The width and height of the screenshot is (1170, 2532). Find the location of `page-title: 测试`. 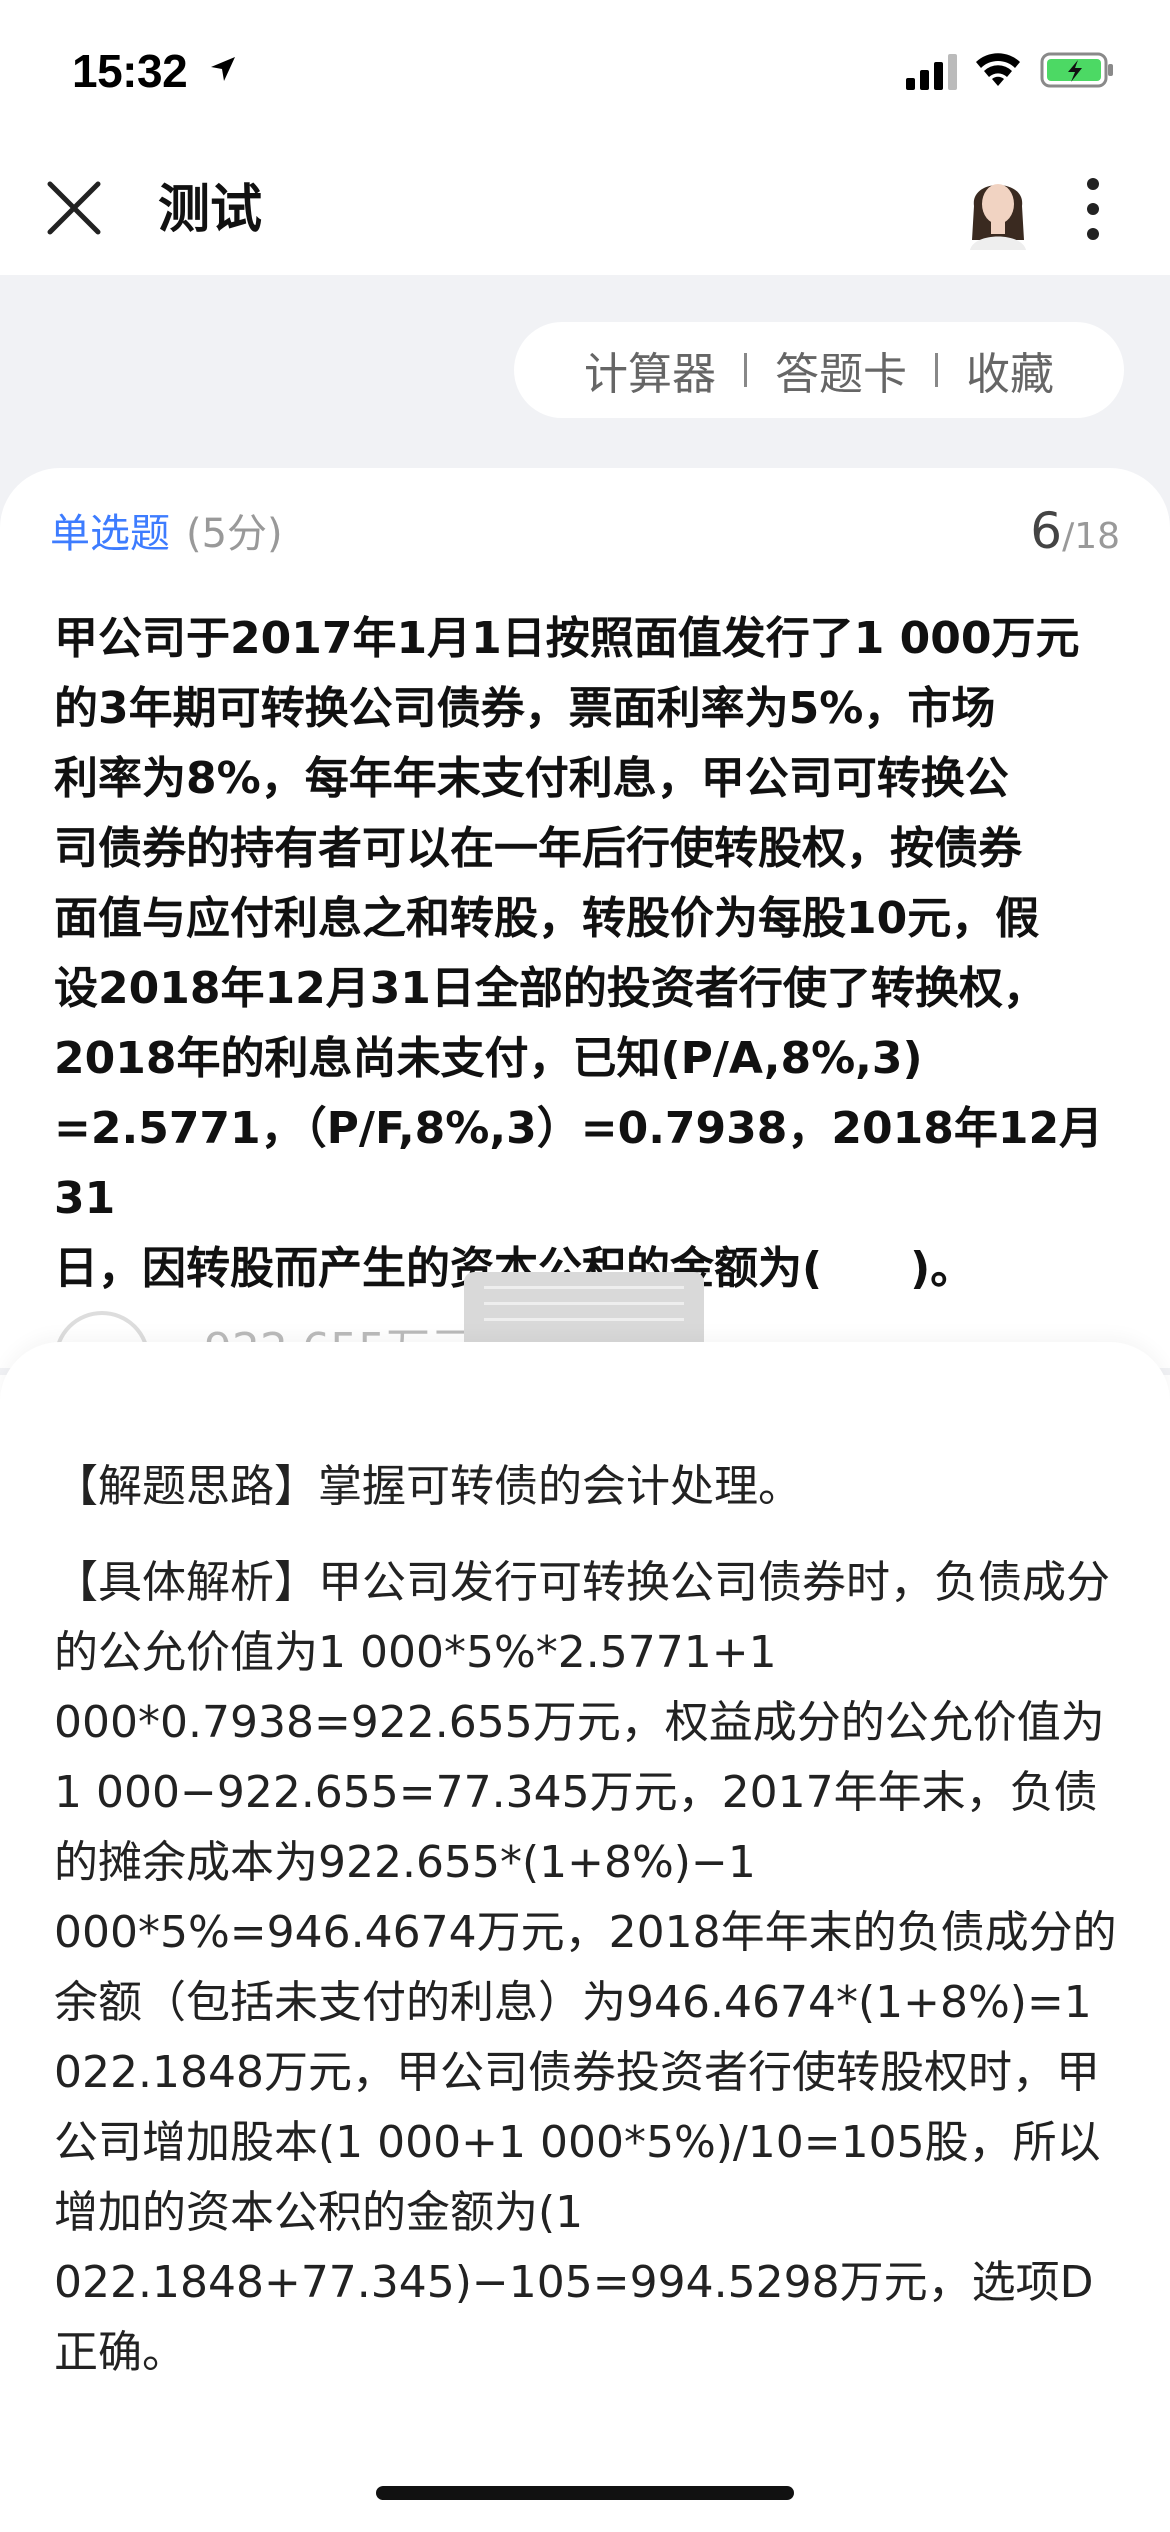

page-title: 测试 is located at coordinates (210, 210).